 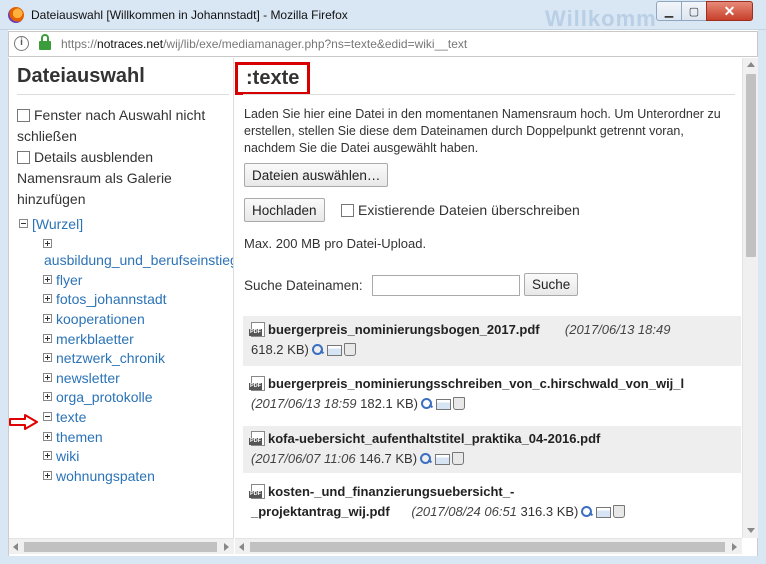 I want to click on checkbox-overwrite, so click(x=347, y=210).